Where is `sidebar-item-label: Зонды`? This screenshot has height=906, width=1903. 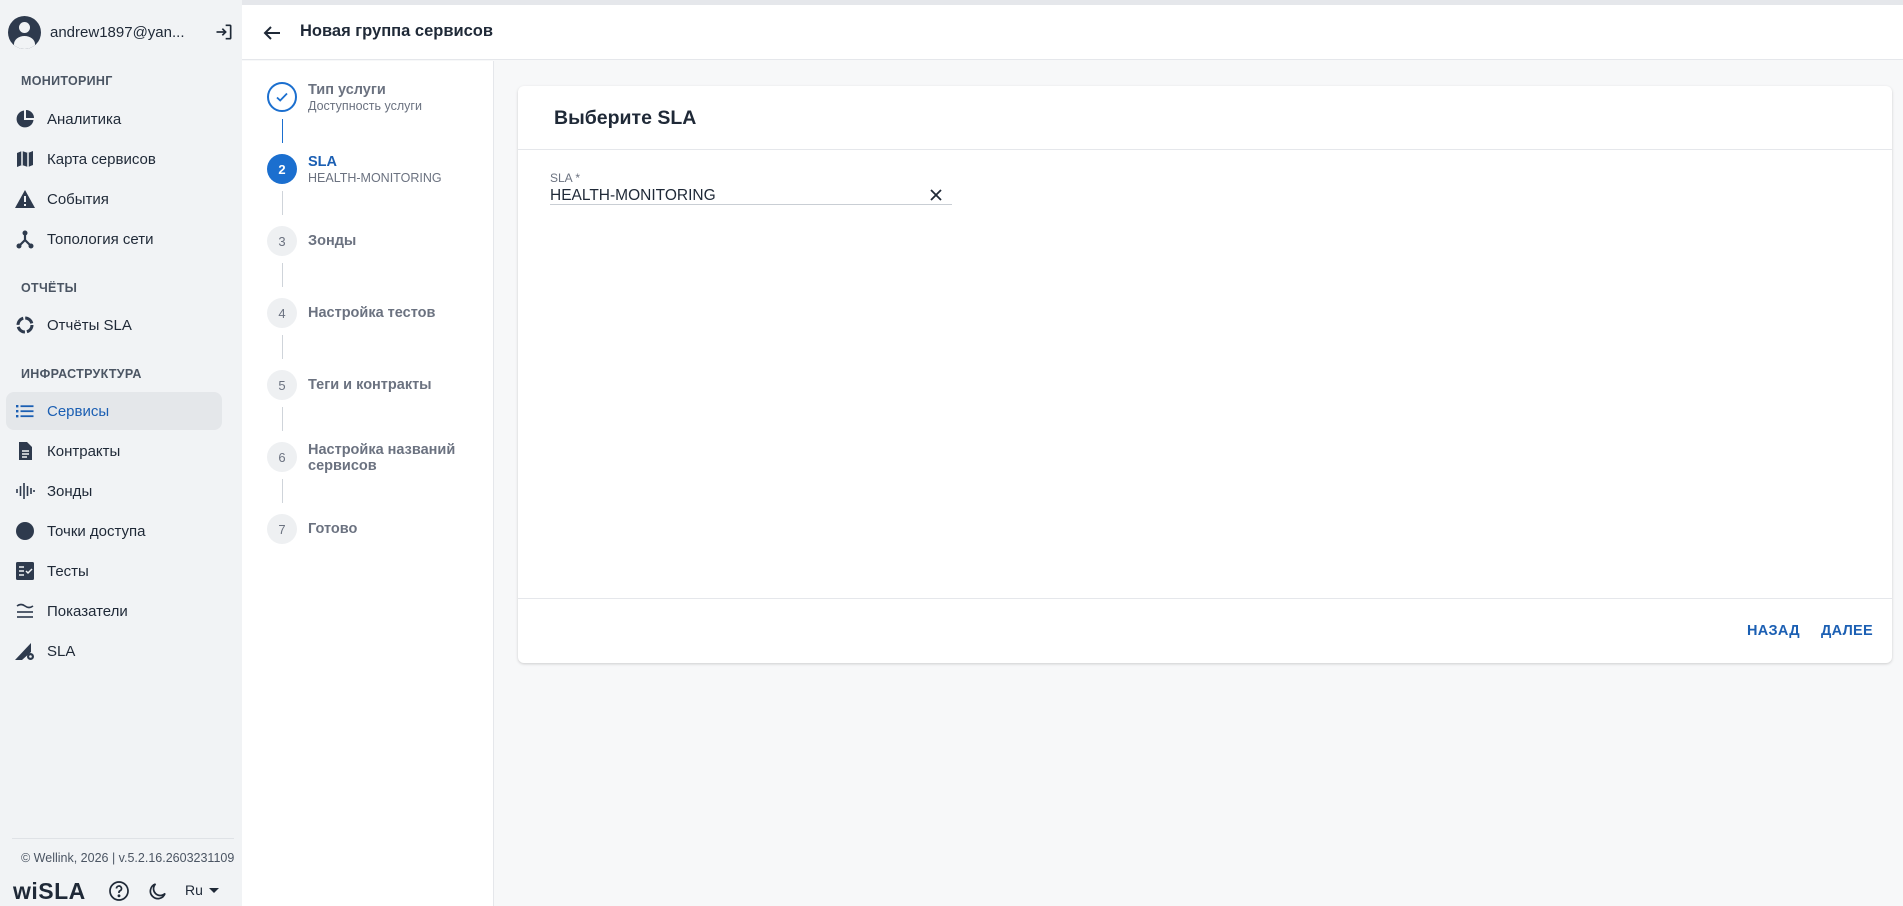
sidebar-item-label: Зонды is located at coordinates (70, 491).